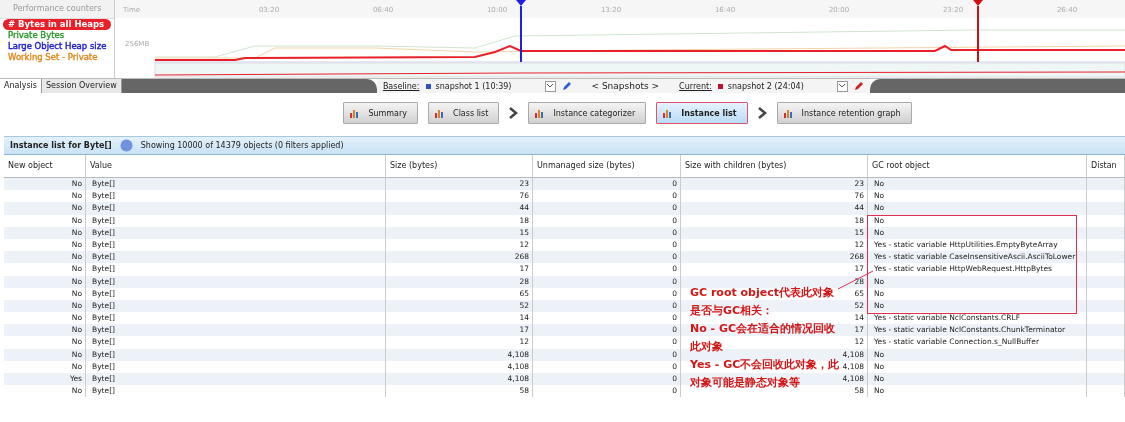  What do you see at coordinates (977, 166) in the screenshot?
I see `column-header: GC root object` at bounding box center [977, 166].